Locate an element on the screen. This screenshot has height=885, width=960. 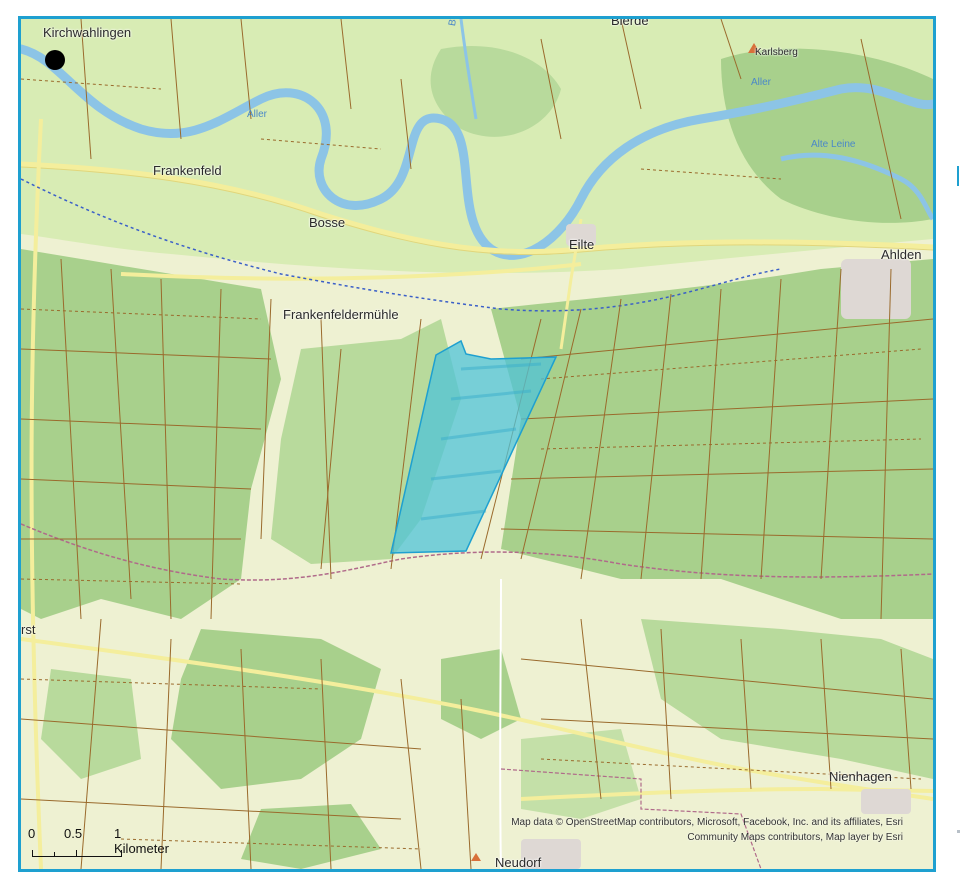
label-bosse: Bosse is located at coordinates (327, 222).